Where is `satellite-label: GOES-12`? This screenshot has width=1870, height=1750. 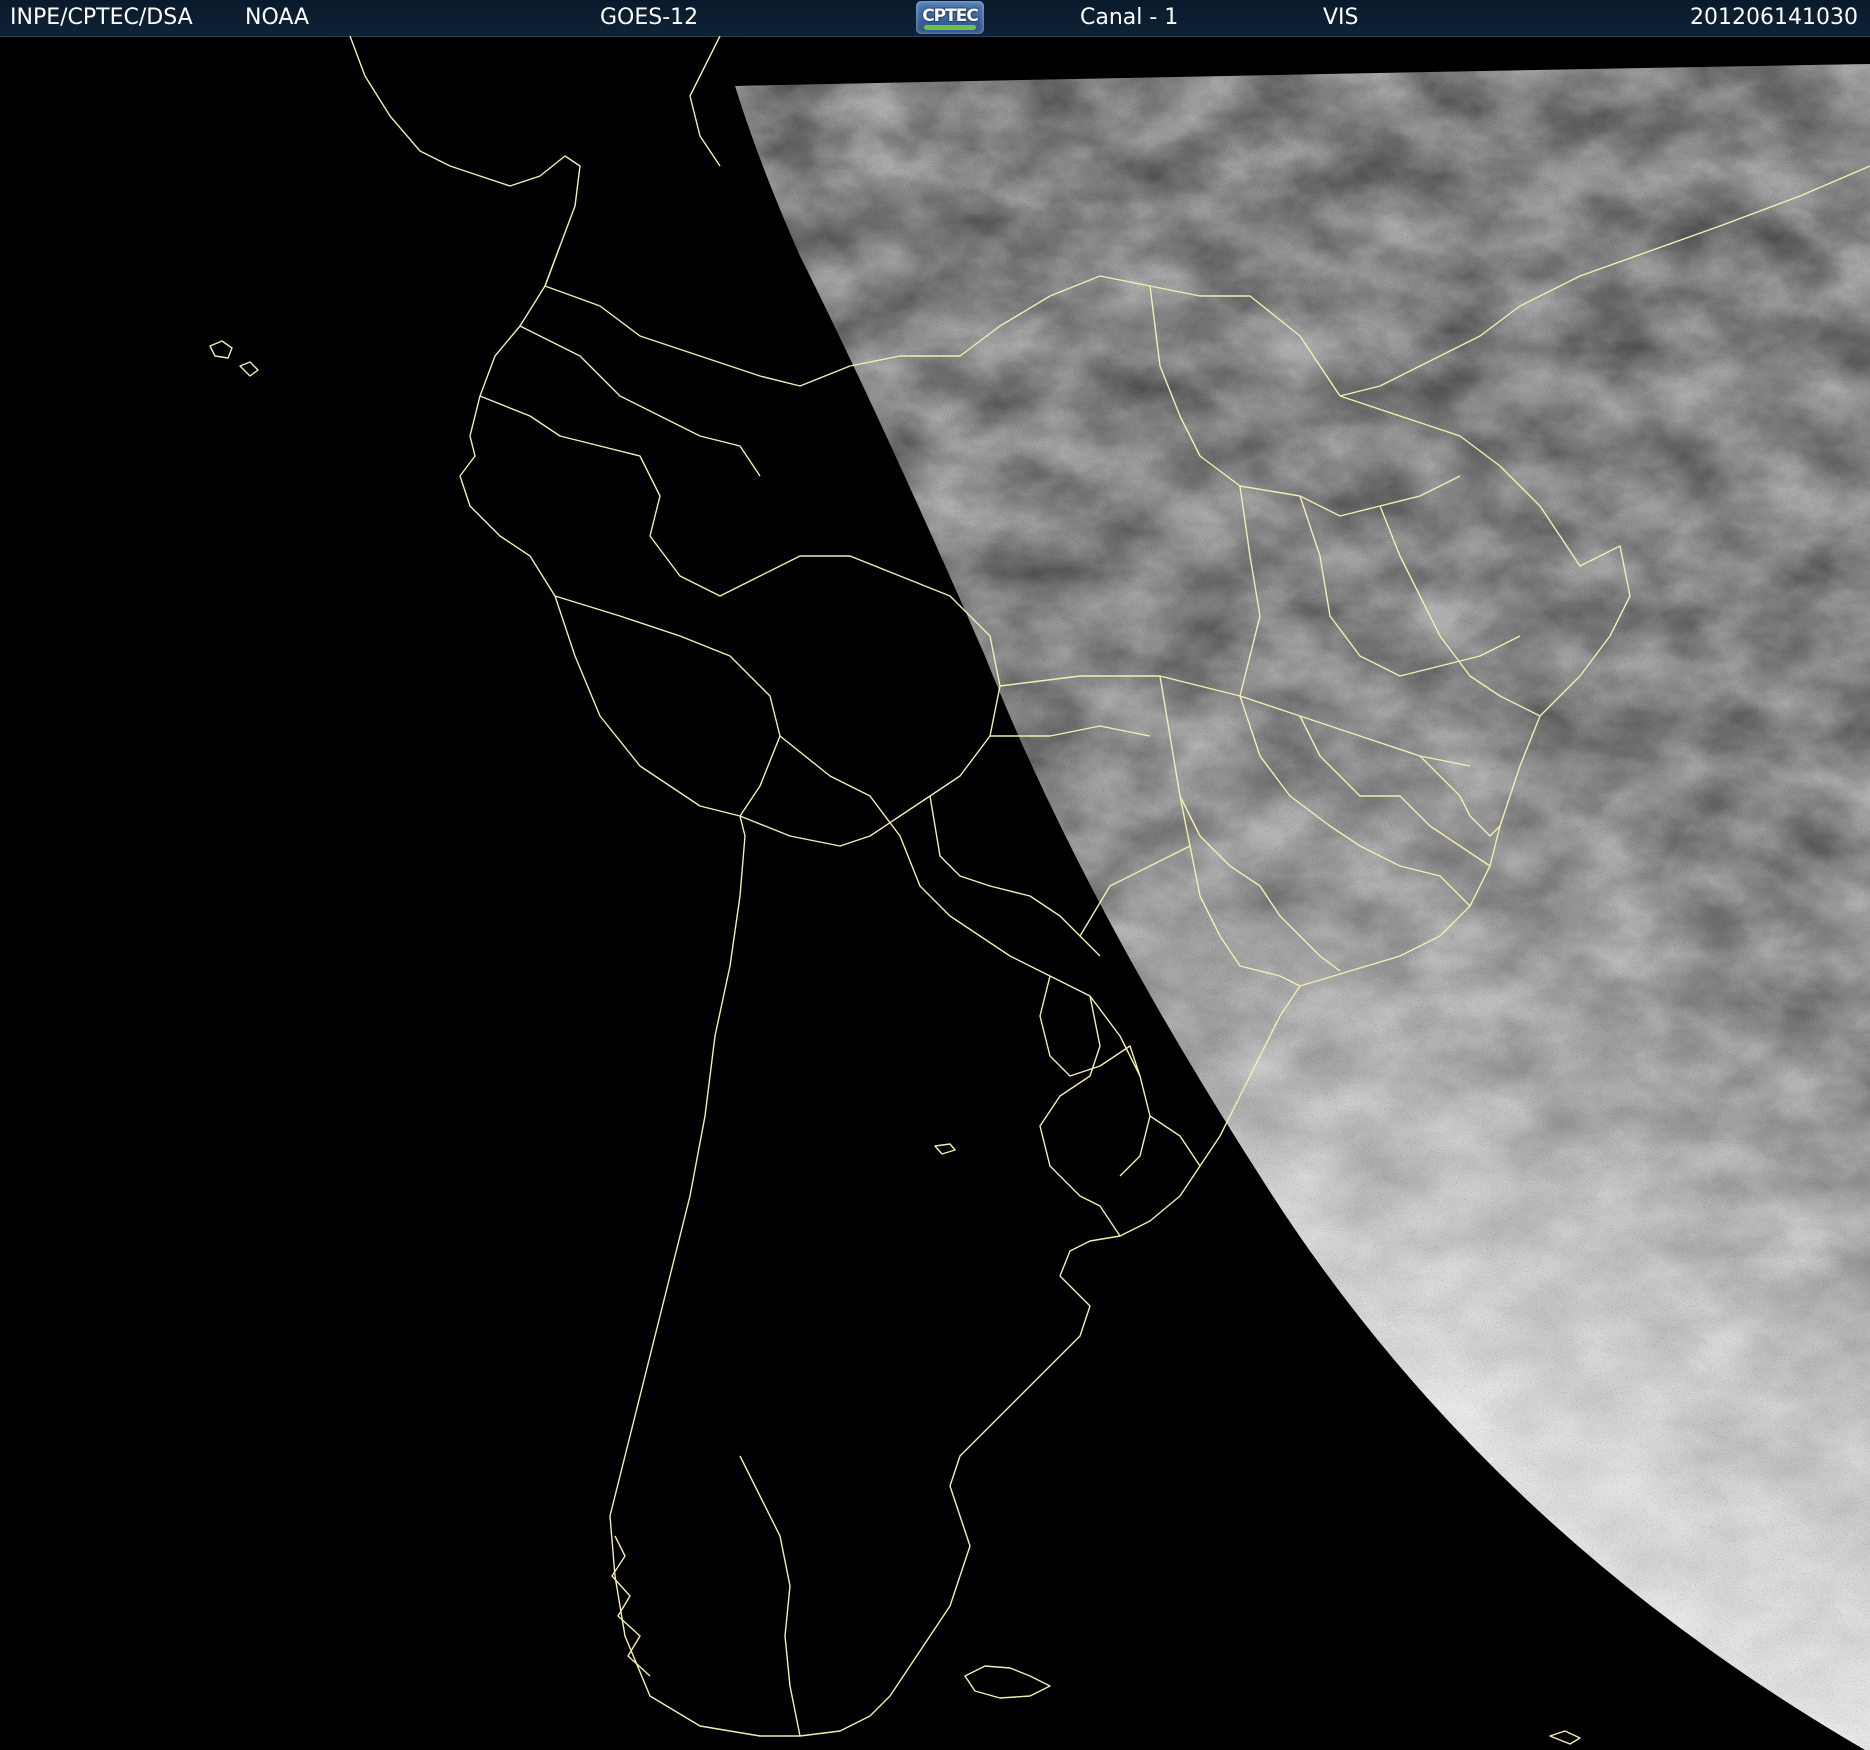 satellite-label: GOES-12 is located at coordinates (649, 17).